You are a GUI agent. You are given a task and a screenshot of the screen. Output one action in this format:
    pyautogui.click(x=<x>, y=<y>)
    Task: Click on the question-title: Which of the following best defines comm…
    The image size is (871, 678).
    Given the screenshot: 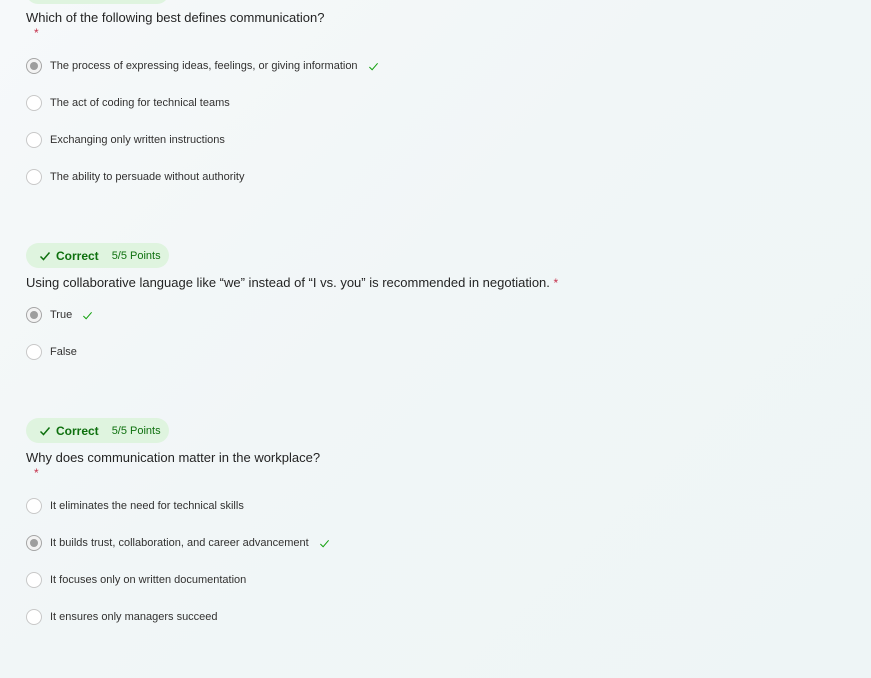 What is the action you would take?
    pyautogui.click(x=175, y=17)
    